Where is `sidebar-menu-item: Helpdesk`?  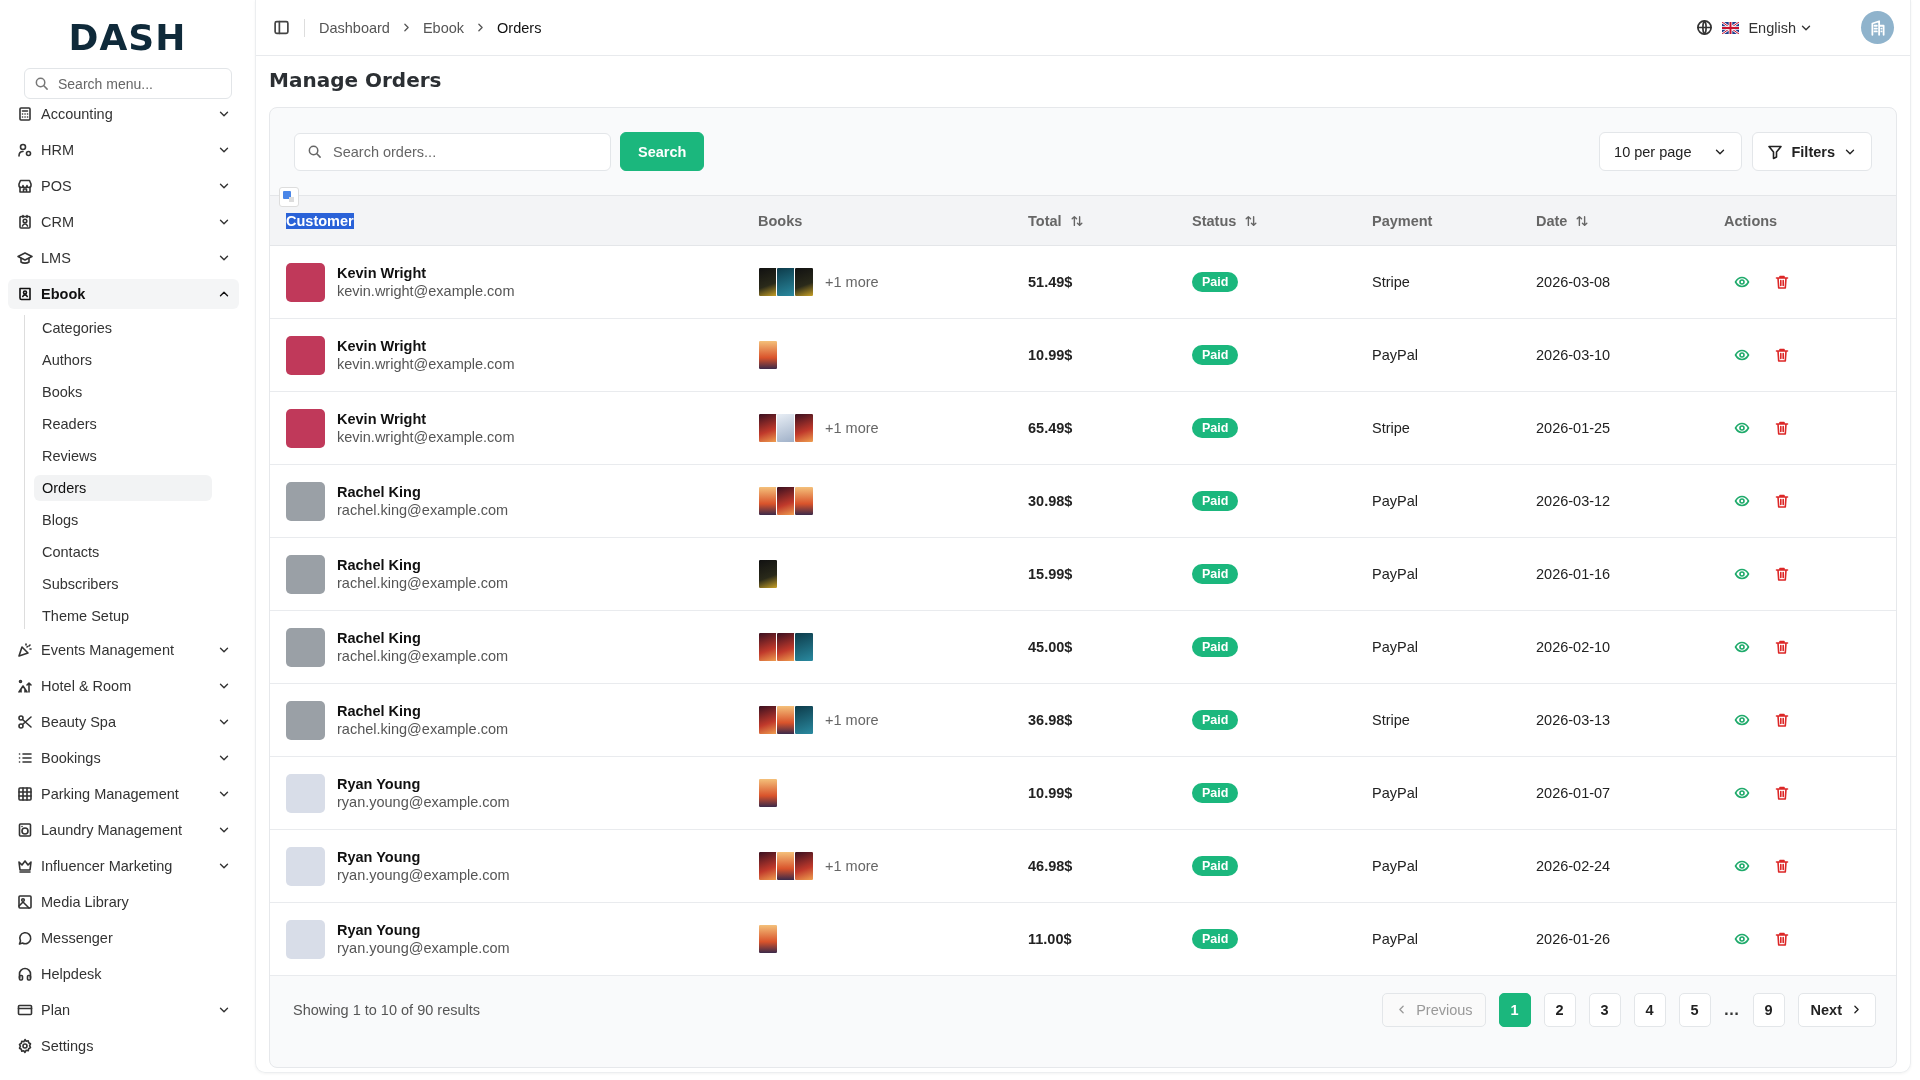 sidebar-menu-item: Helpdesk is located at coordinates (123, 974).